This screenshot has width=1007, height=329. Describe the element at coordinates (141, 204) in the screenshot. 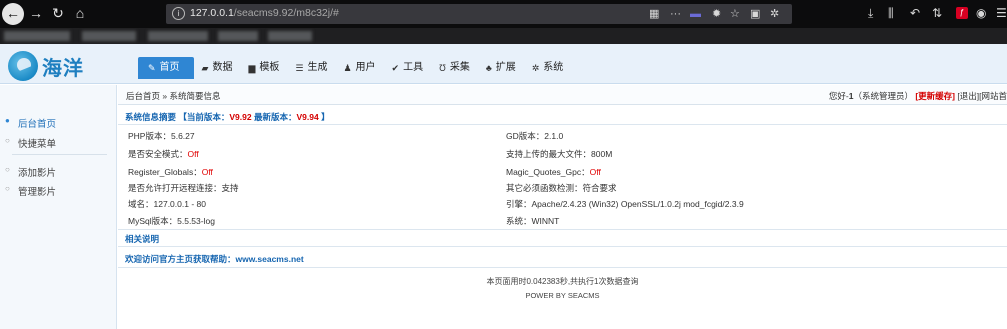

I see `info-label: 域名：` at that location.